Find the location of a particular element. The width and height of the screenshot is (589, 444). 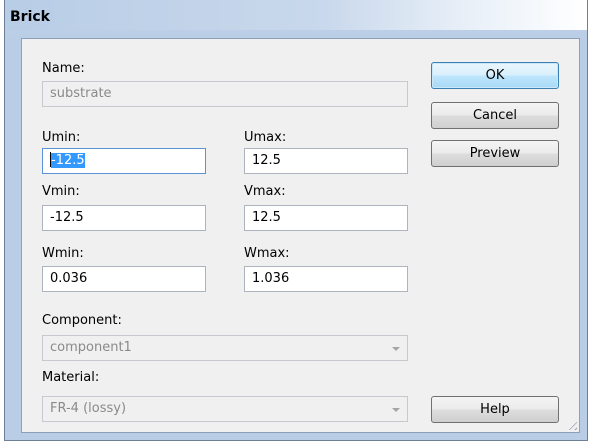

umin-label: Umin: is located at coordinates (61, 137).